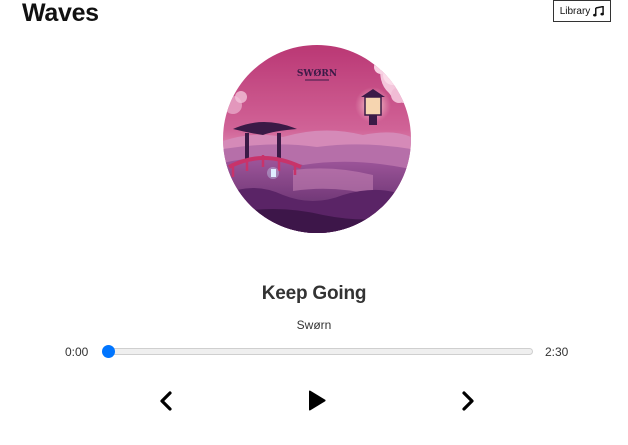 This screenshot has width=628, height=445. What do you see at coordinates (108, 351) in the screenshot?
I see `seek-thumb` at bounding box center [108, 351].